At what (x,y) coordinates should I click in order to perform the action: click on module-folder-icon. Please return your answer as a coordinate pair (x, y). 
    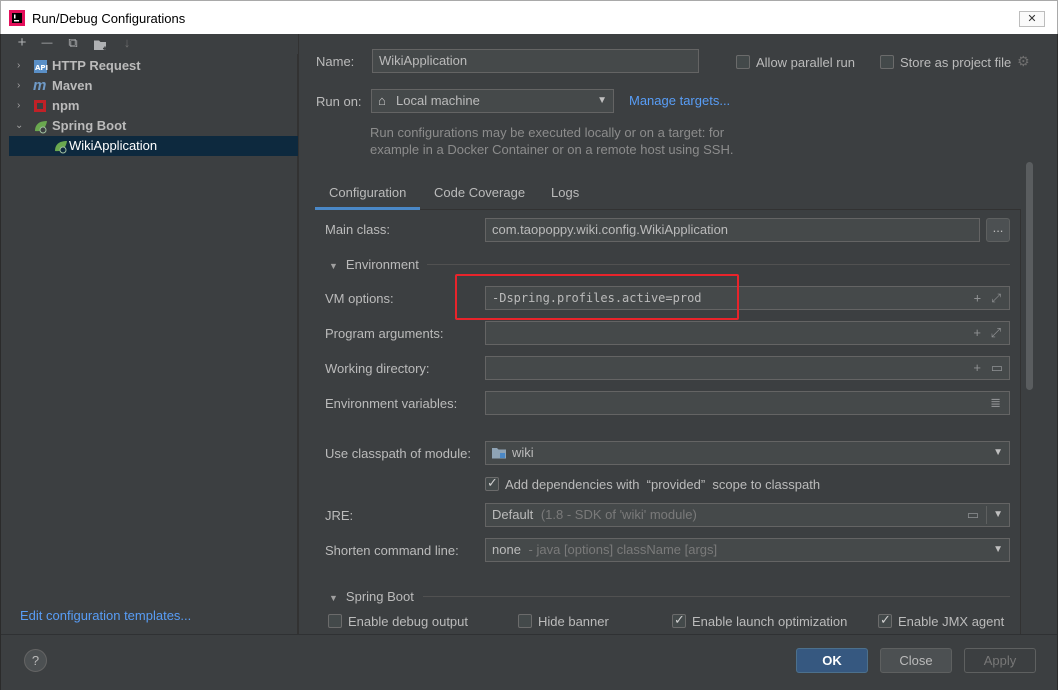
    Looking at the image, I should click on (499, 453).